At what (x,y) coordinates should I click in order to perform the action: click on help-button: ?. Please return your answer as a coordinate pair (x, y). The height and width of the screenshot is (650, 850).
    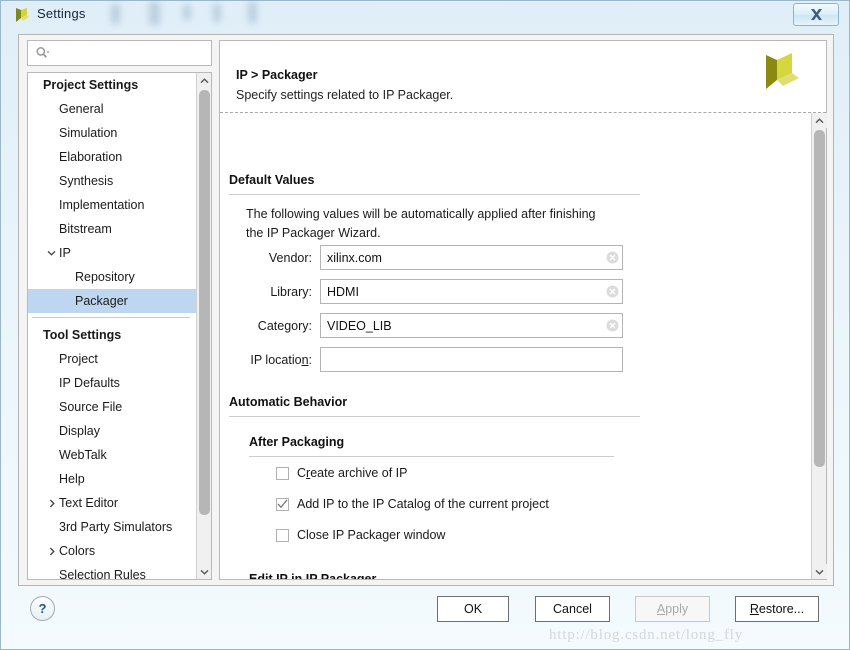
    Looking at the image, I should click on (42, 608).